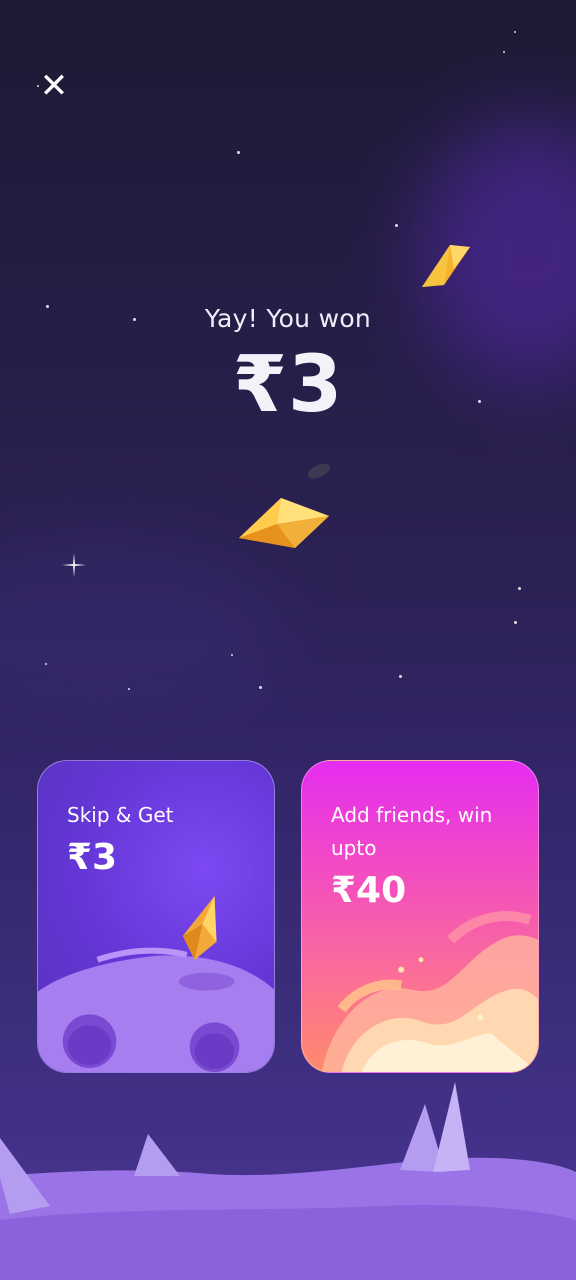 The image size is (576, 1280). Describe the element at coordinates (429, 991) in the screenshot. I see `flame-illustration` at that location.